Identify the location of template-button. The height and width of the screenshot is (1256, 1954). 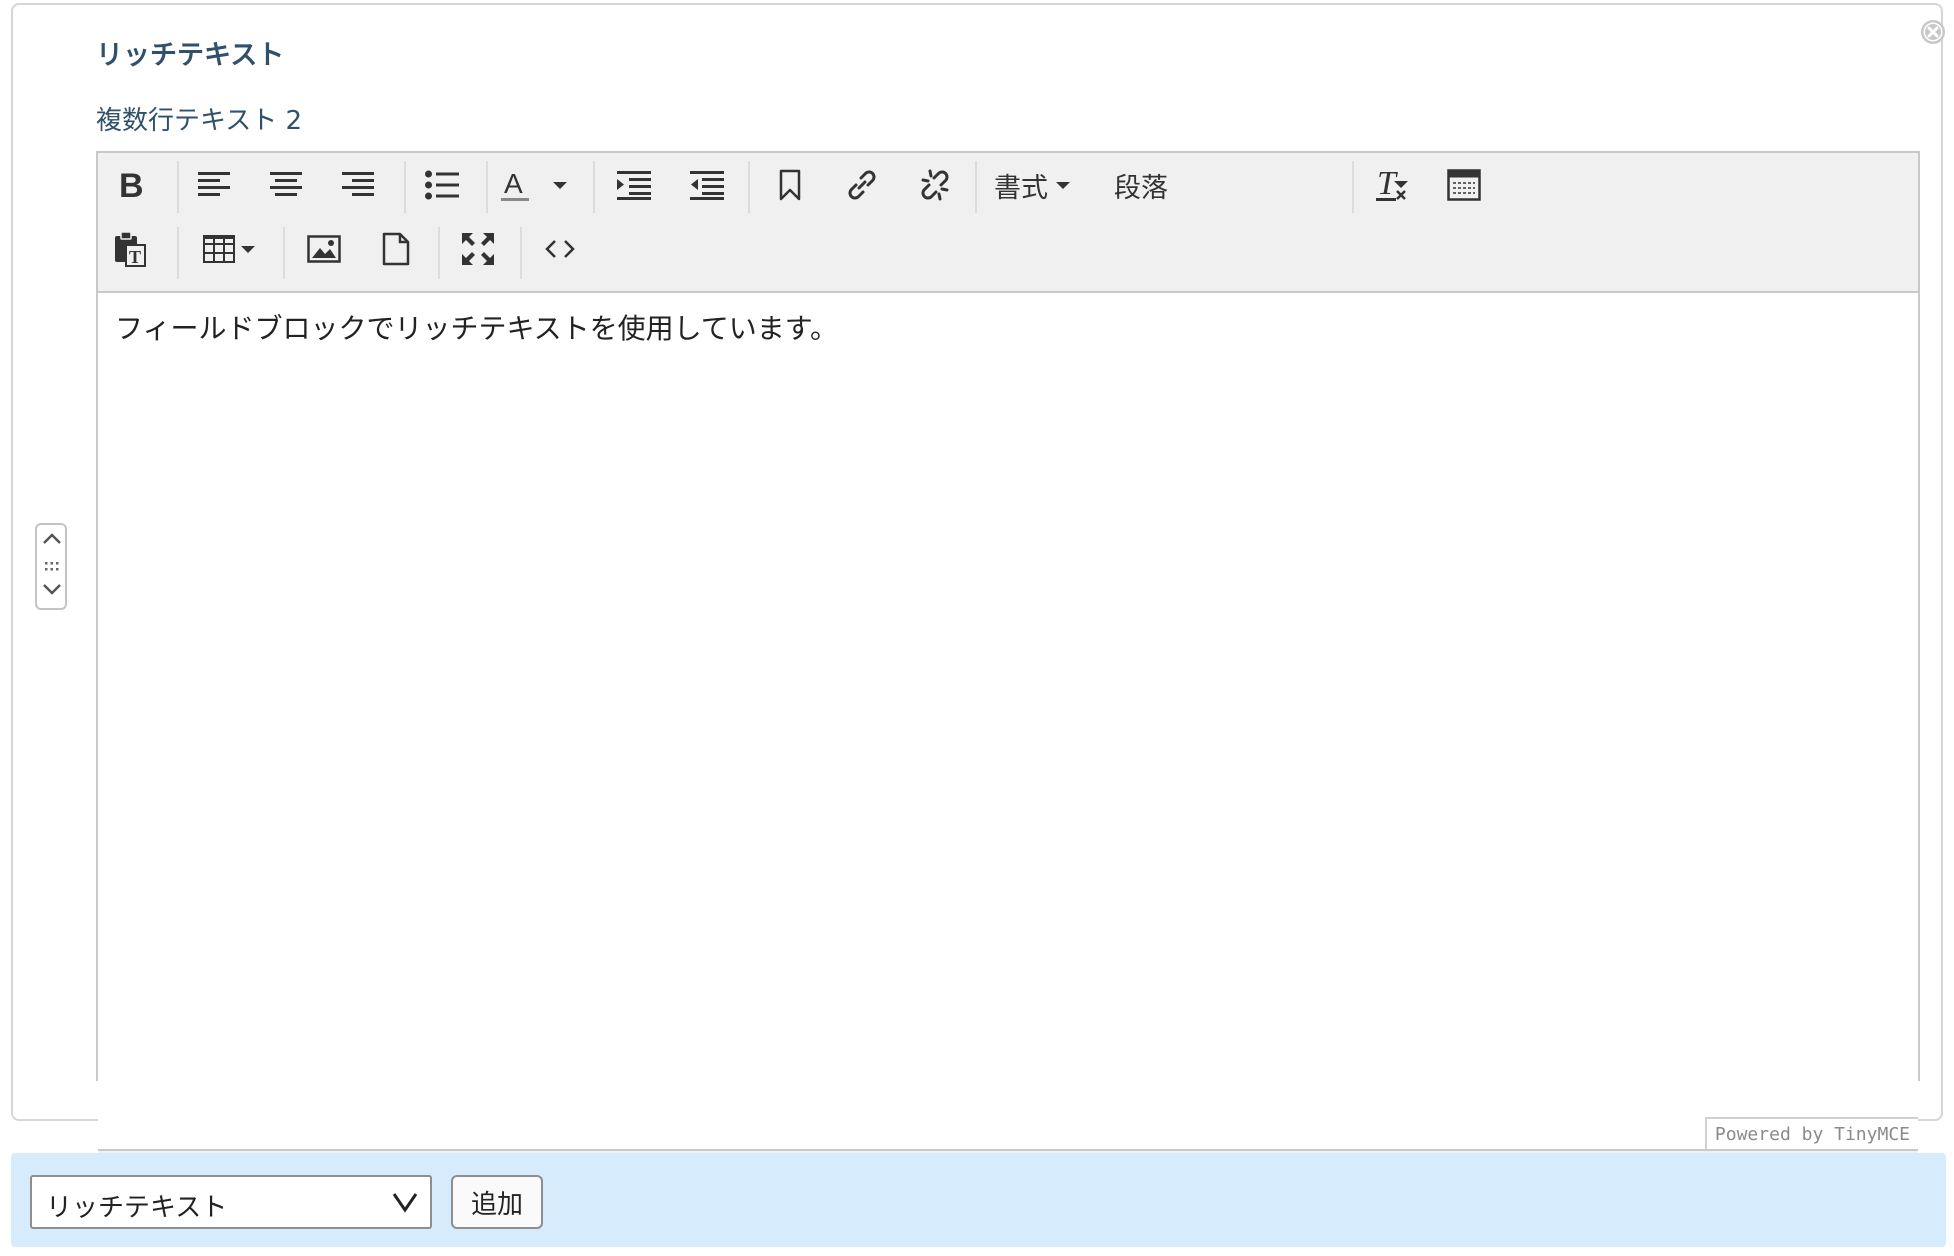
(1464, 185).